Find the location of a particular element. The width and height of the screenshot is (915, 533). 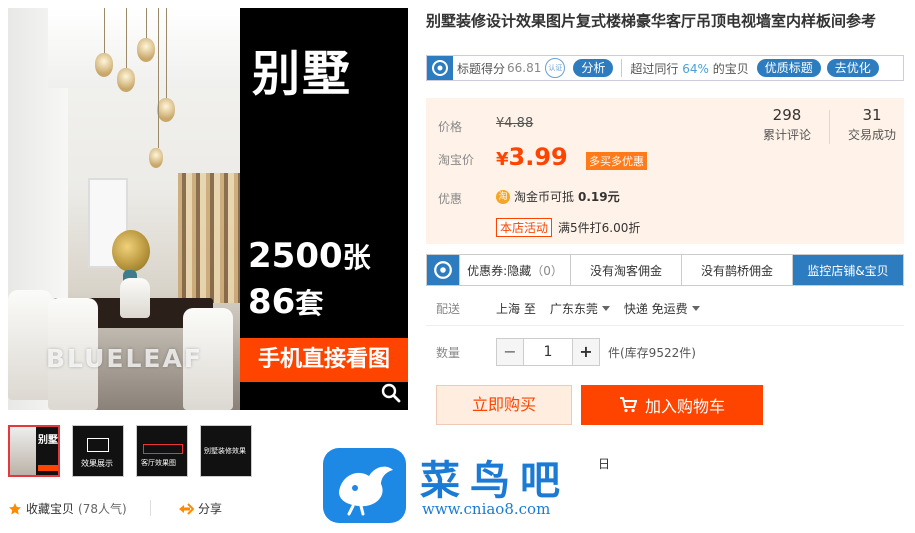

decrease-button: − is located at coordinates (510, 352).